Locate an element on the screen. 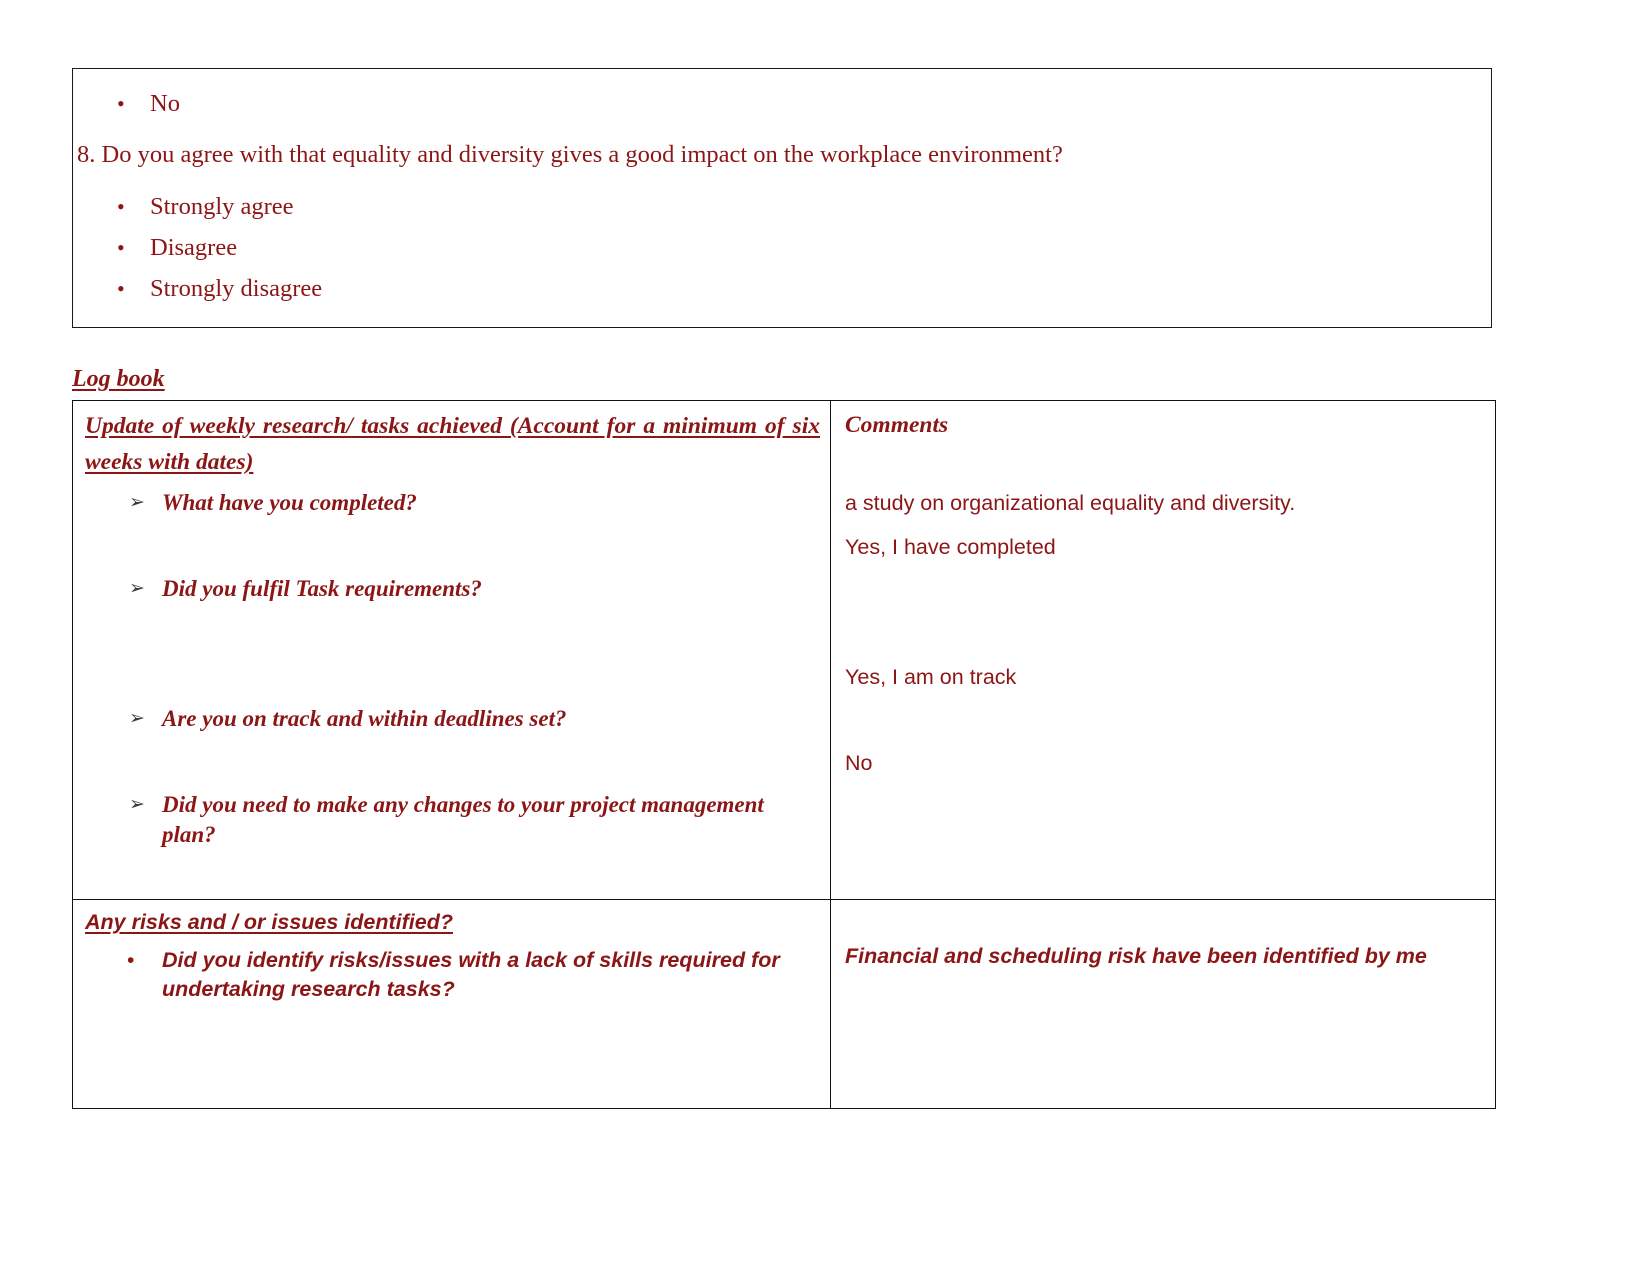 This screenshot has width=1651, height=1275. logbook-section-heading: Log book is located at coordinates (118, 379).